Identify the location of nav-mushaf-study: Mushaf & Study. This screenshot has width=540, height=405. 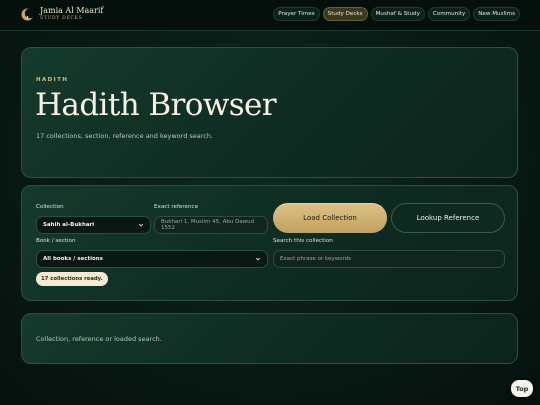
(397, 14).